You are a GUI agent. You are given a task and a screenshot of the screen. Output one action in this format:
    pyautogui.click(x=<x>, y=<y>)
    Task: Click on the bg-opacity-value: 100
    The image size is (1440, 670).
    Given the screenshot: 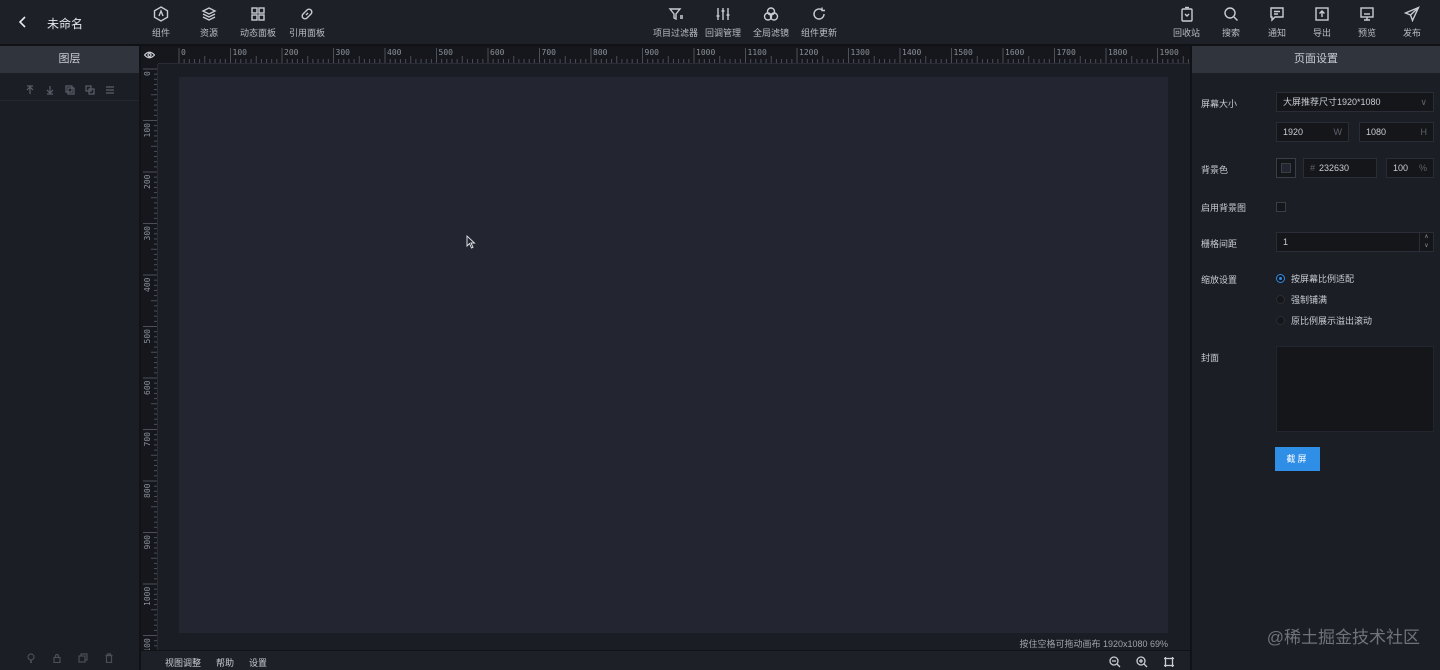 What is the action you would take?
    pyautogui.click(x=1401, y=168)
    